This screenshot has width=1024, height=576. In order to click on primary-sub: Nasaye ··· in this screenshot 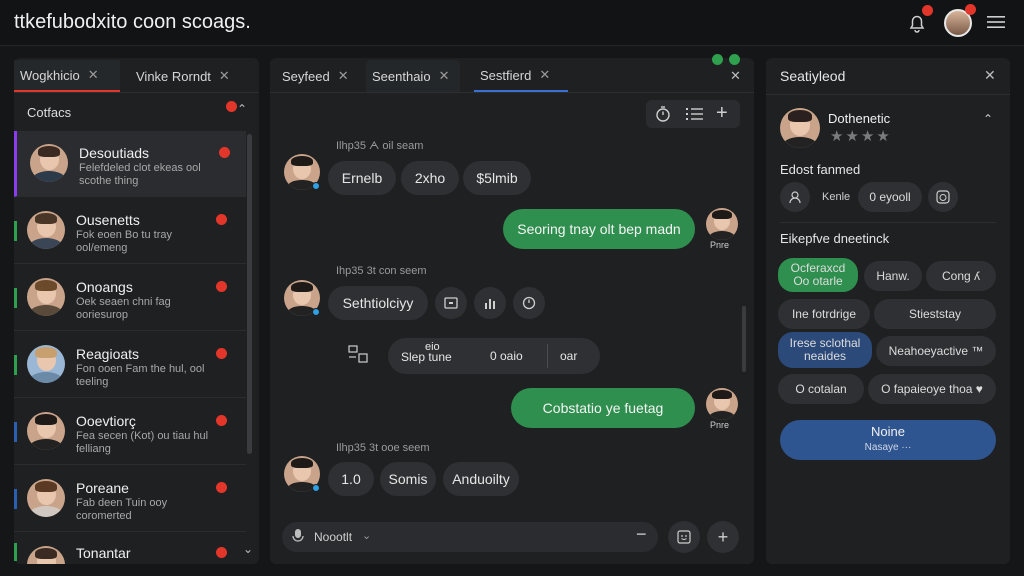, I will do `click(888, 447)`.